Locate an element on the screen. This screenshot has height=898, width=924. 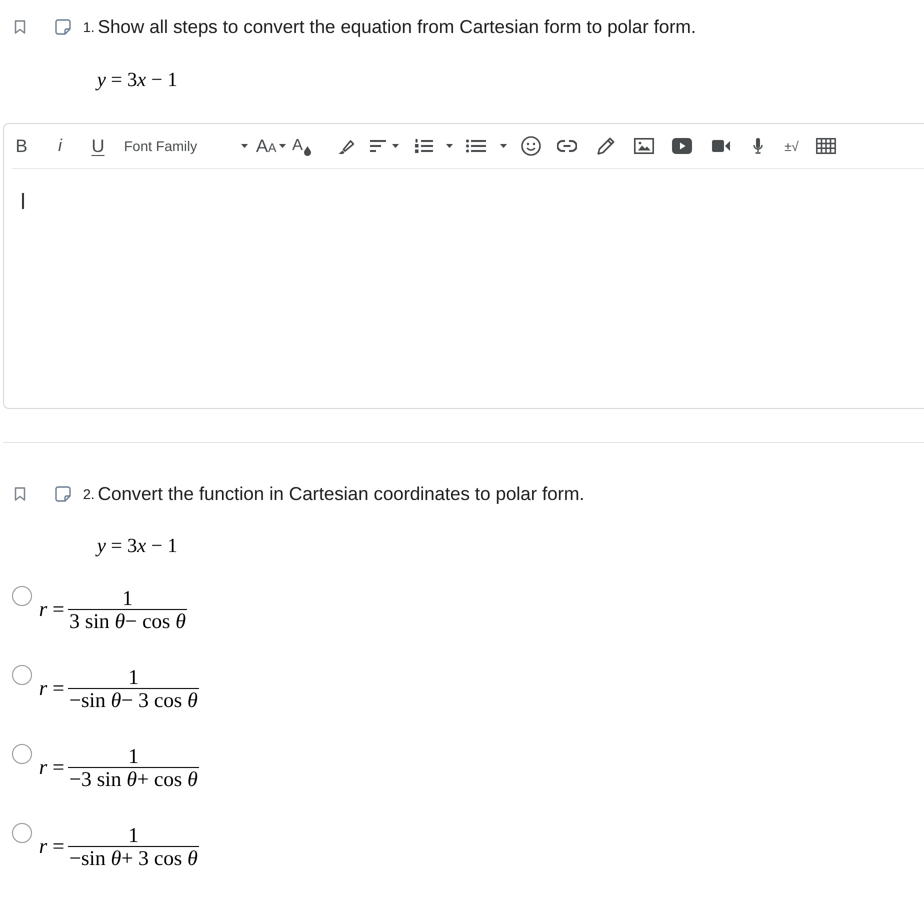
smiley-icon is located at coordinates (531, 146).